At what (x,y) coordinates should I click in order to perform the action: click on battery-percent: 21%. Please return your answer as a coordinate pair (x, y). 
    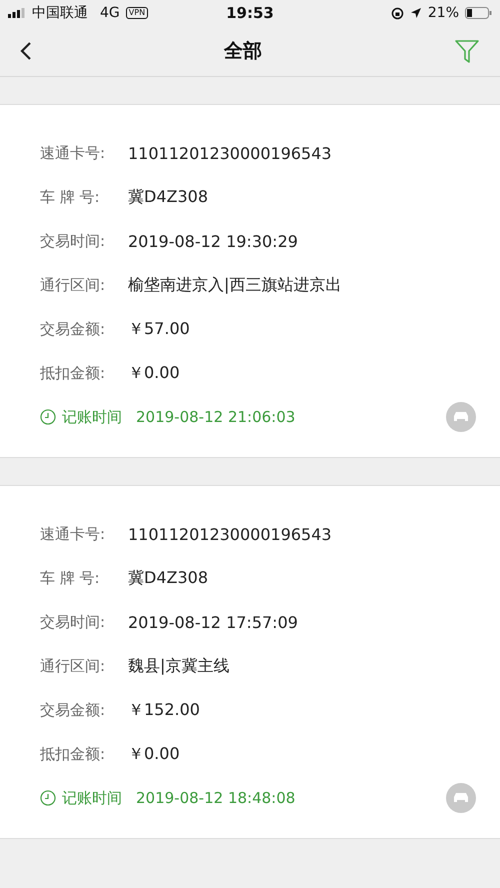
    Looking at the image, I should click on (443, 13).